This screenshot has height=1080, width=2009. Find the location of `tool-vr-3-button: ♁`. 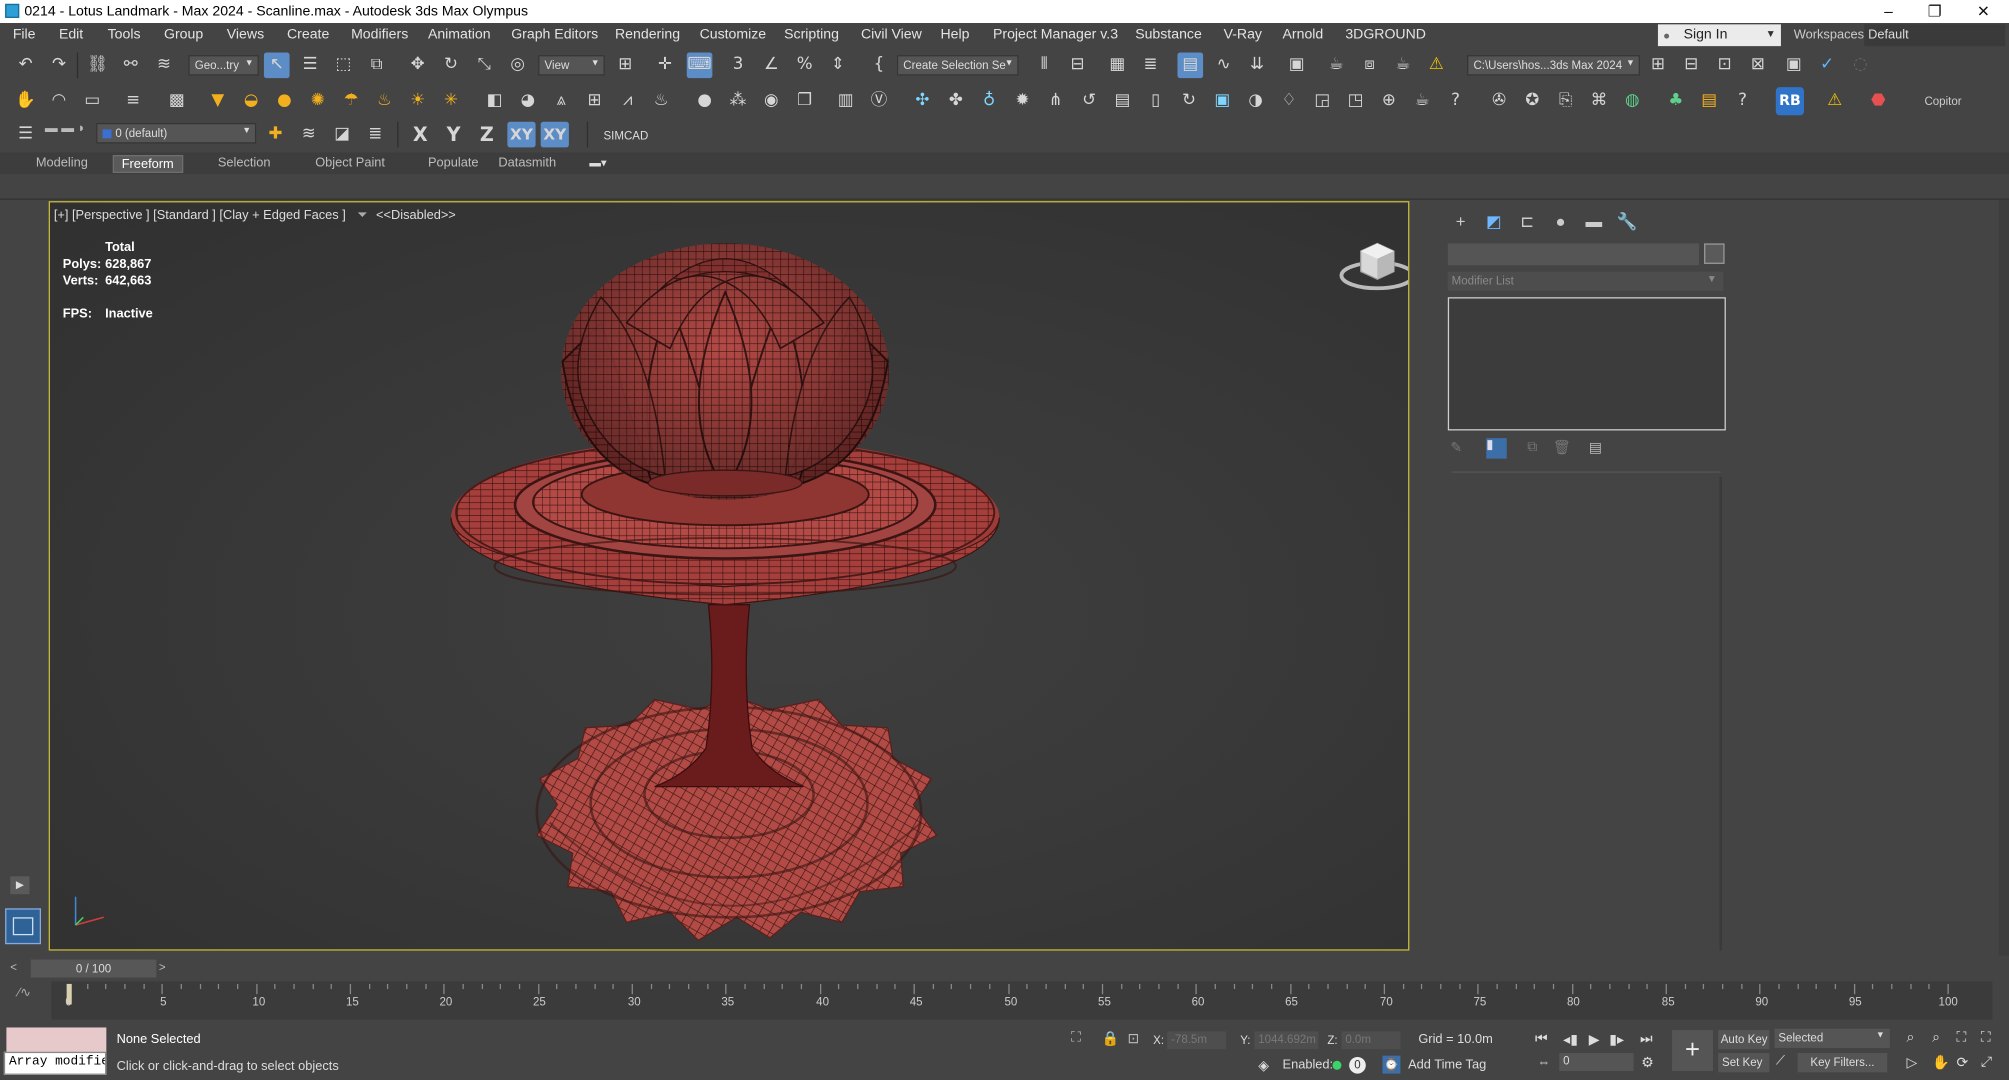

tool-vr-3-button: ♁ is located at coordinates (989, 101).